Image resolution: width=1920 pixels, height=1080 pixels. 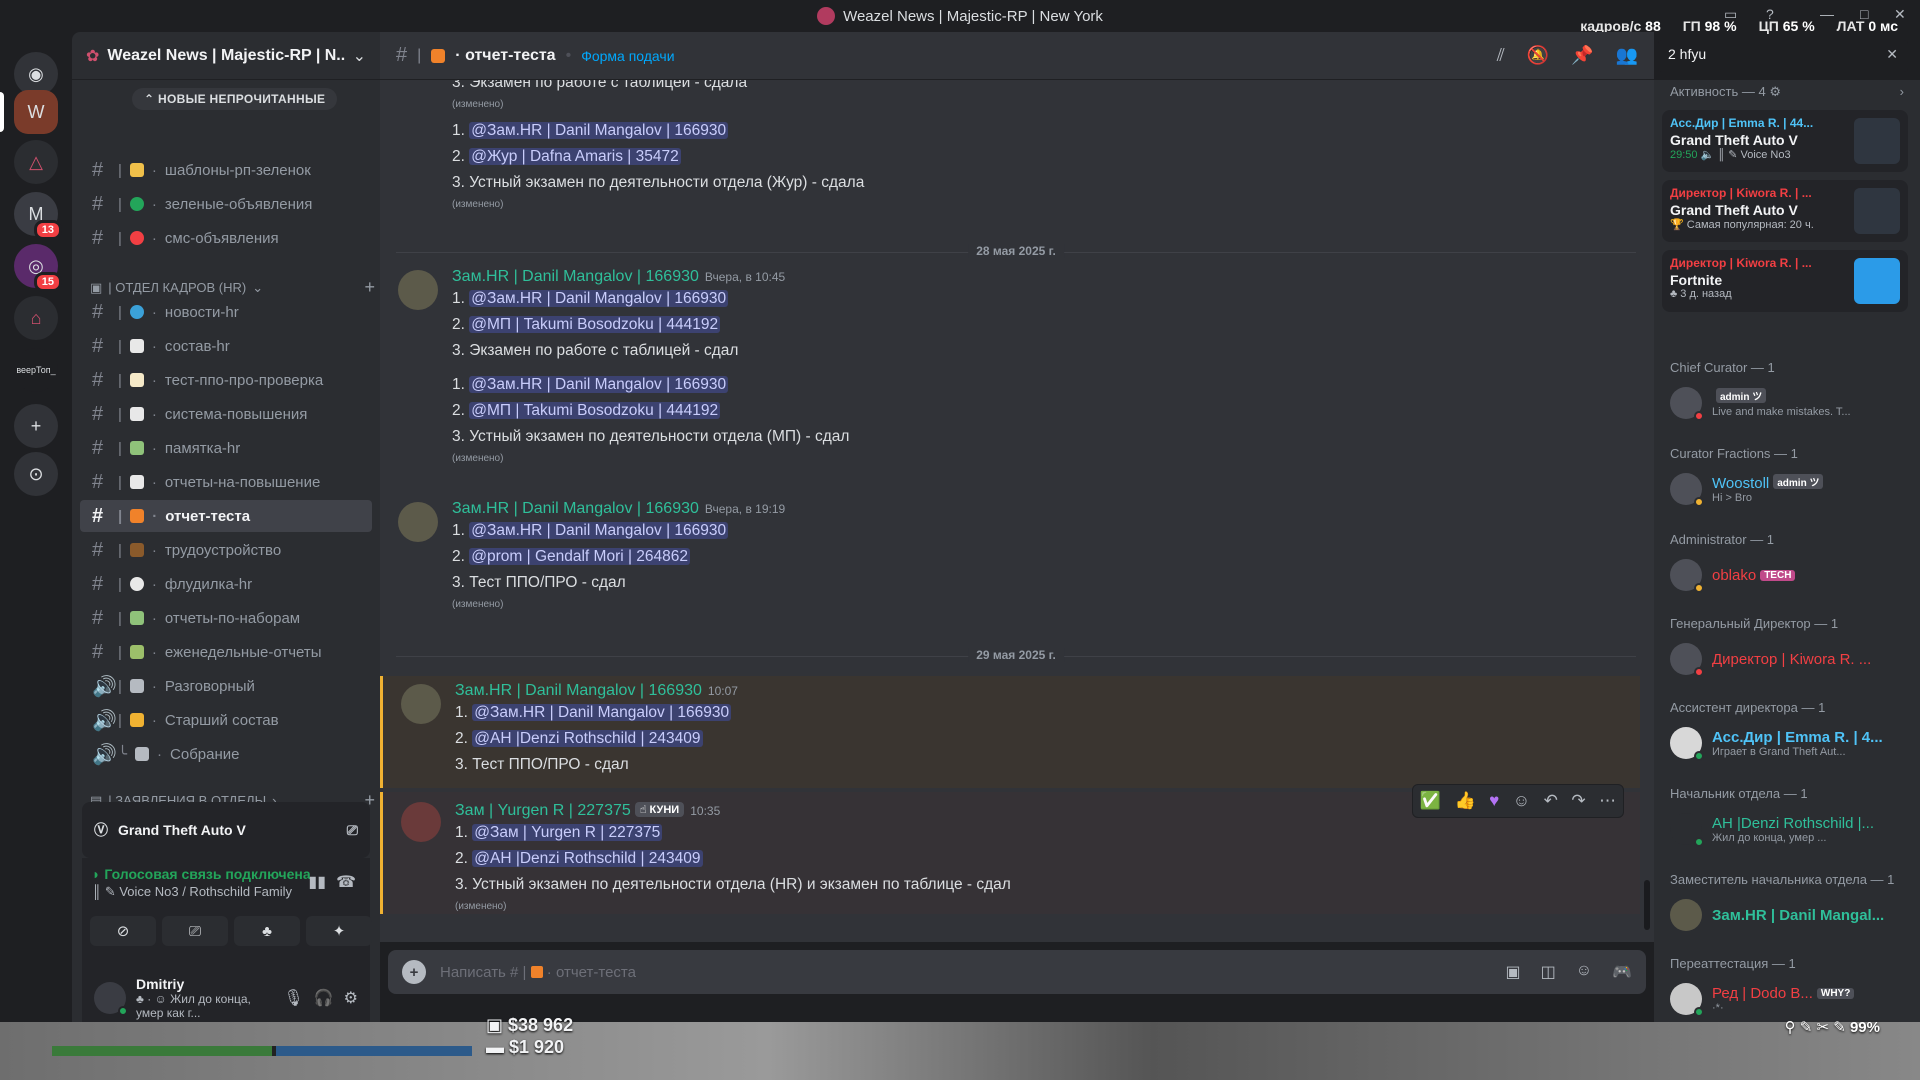 What do you see at coordinates (226, 754) in the screenshot?
I see `voice-channel-meeting: 🔊 ╰ · Собрание` at bounding box center [226, 754].